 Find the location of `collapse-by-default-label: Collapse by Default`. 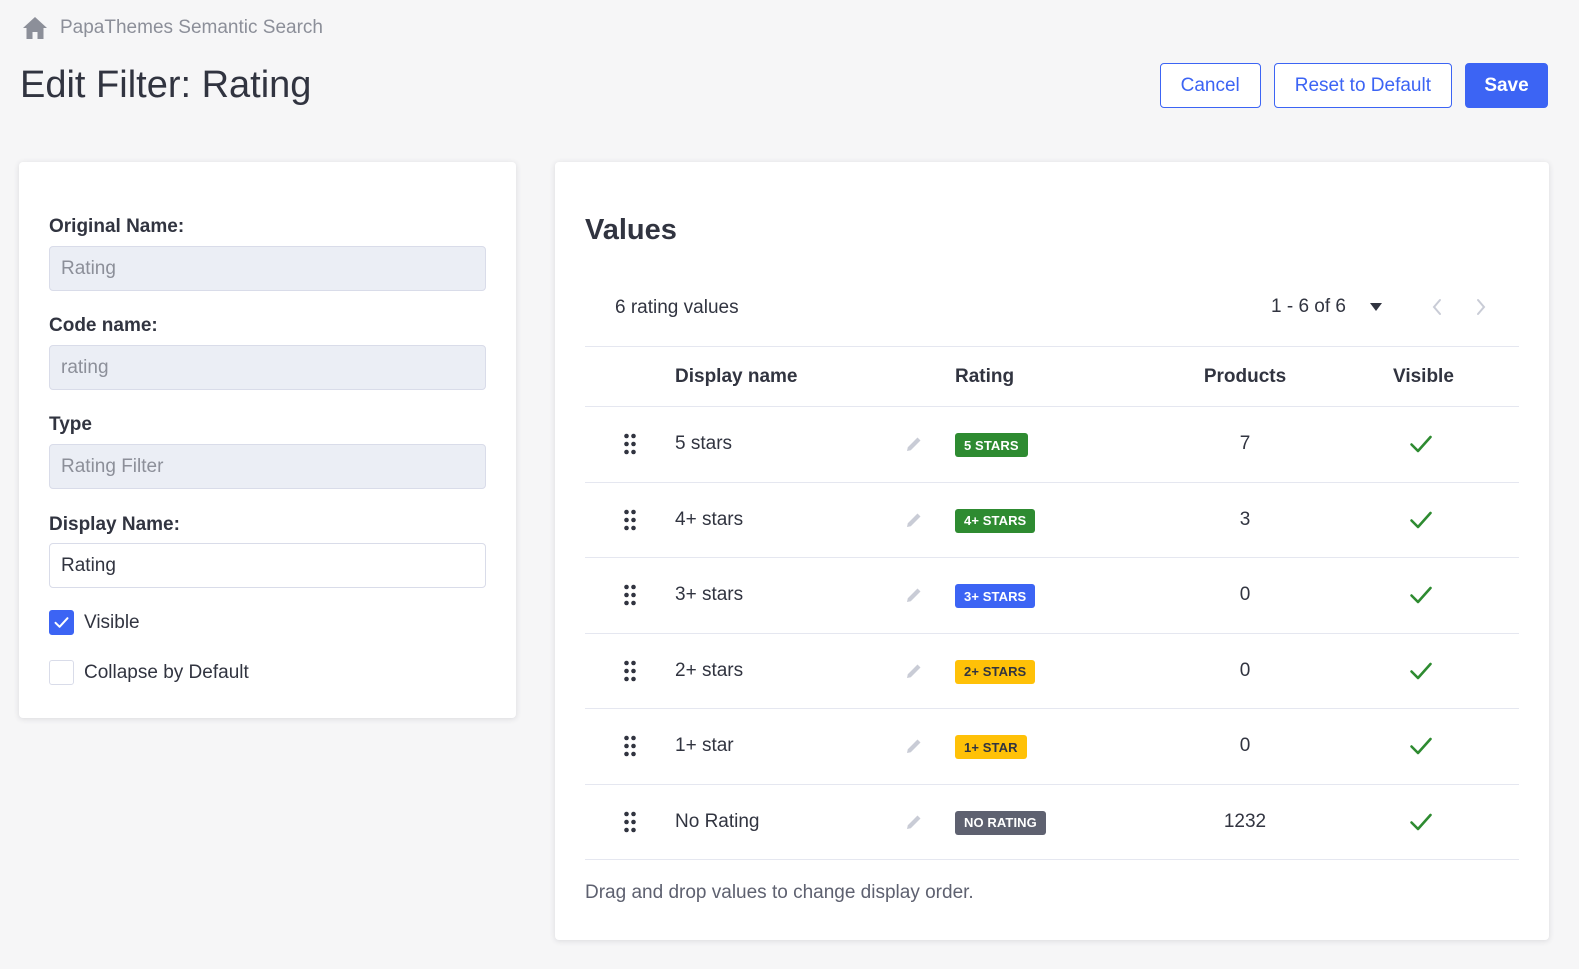

collapse-by-default-label: Collapse by Default is located at coordinates (166, 672).